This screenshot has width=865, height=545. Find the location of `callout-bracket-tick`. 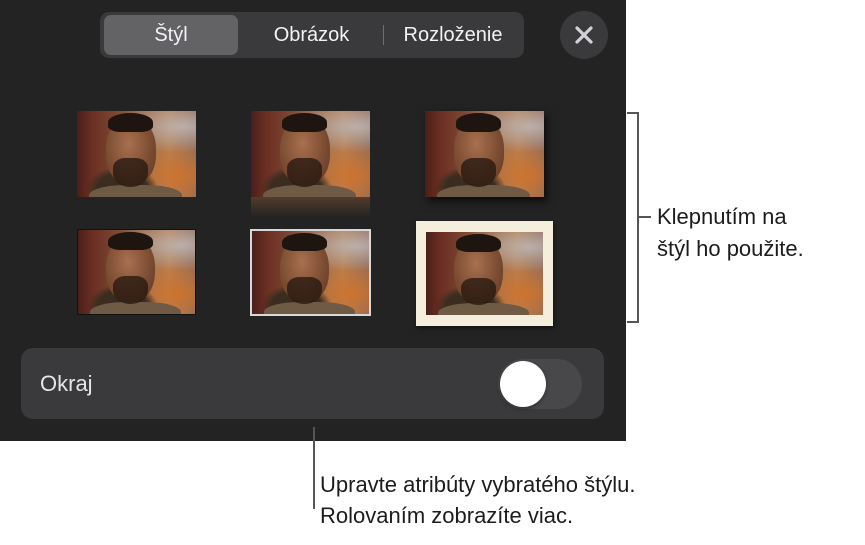

callout-bracket-tick is located at coordinates (645, 217).